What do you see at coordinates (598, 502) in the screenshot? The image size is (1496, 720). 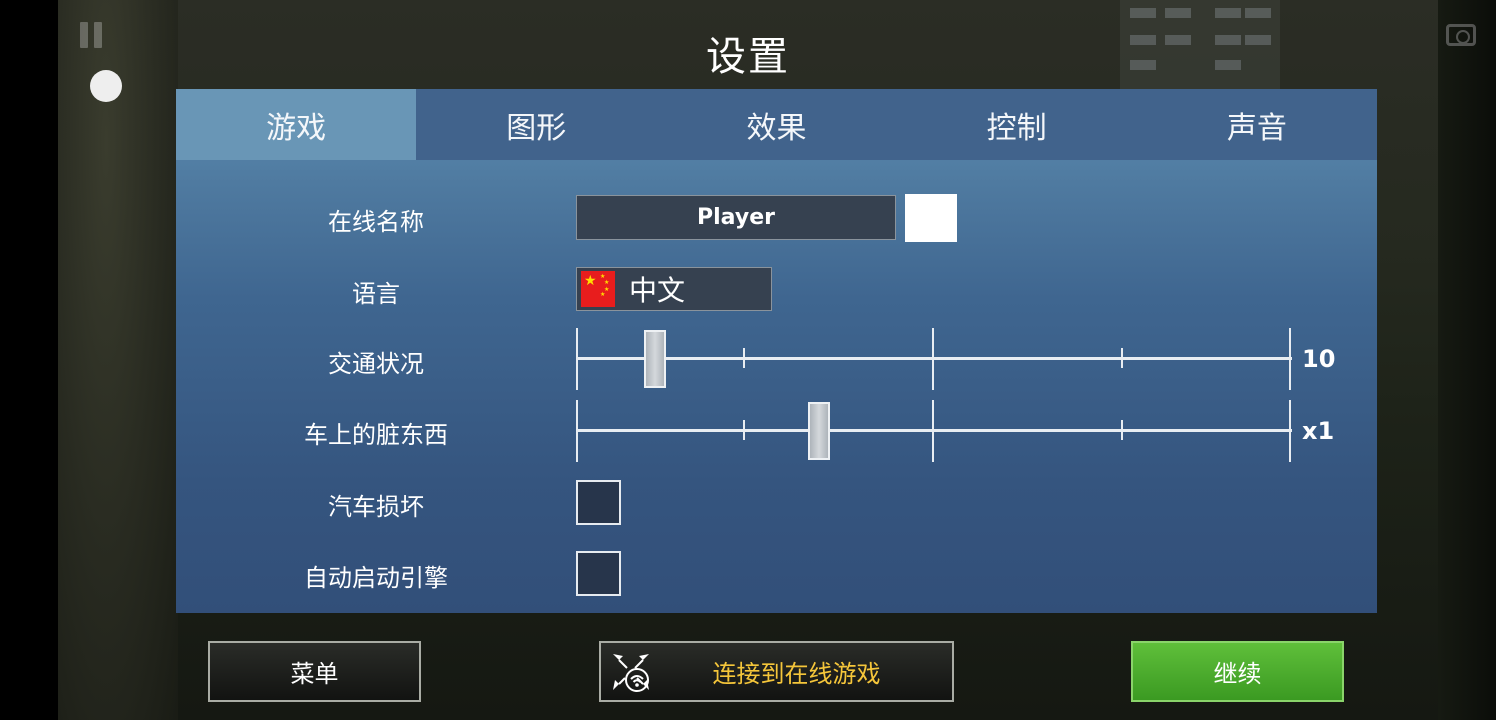 I see `car-damage-checkbox` at bounding box center [598, 502].